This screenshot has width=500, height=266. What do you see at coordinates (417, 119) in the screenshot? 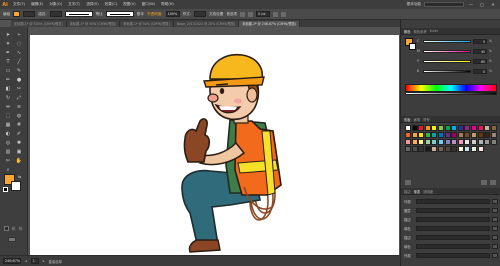
I see `panel-tab: 画笔` at bounding box center [417, 119].